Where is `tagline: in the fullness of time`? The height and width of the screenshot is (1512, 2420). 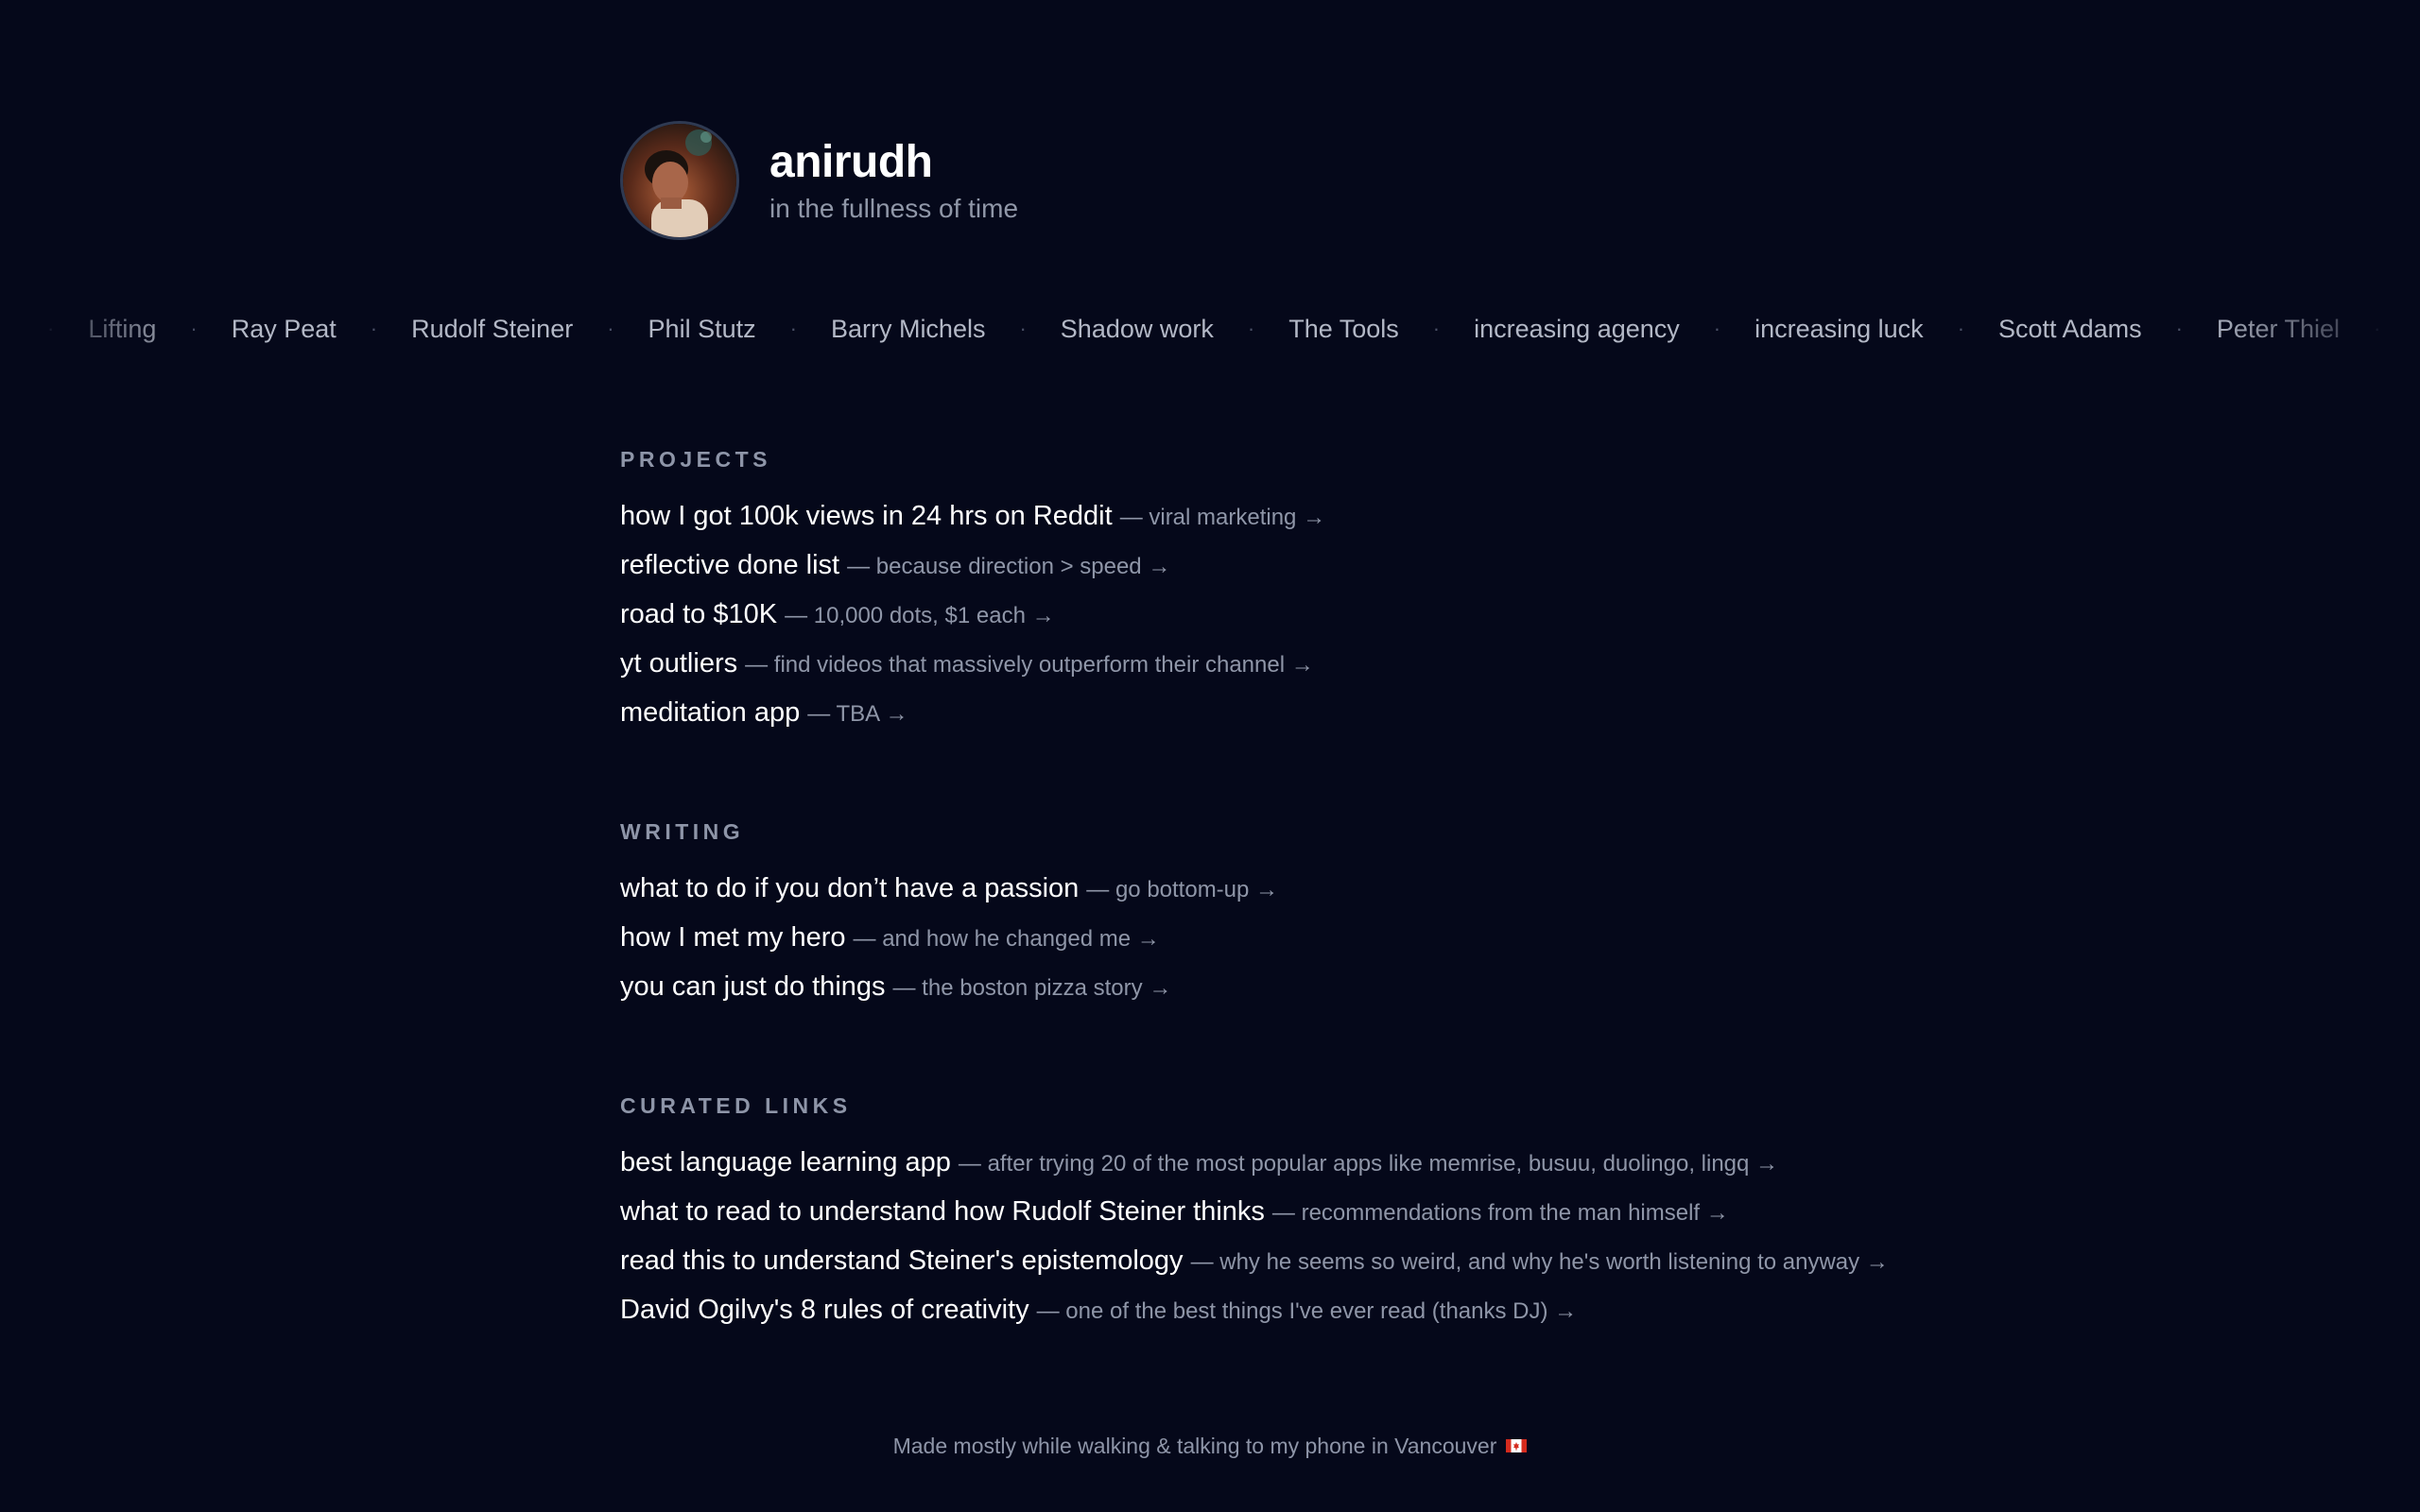
tagline: in the fullness of time is located at coordinates (894, 208).